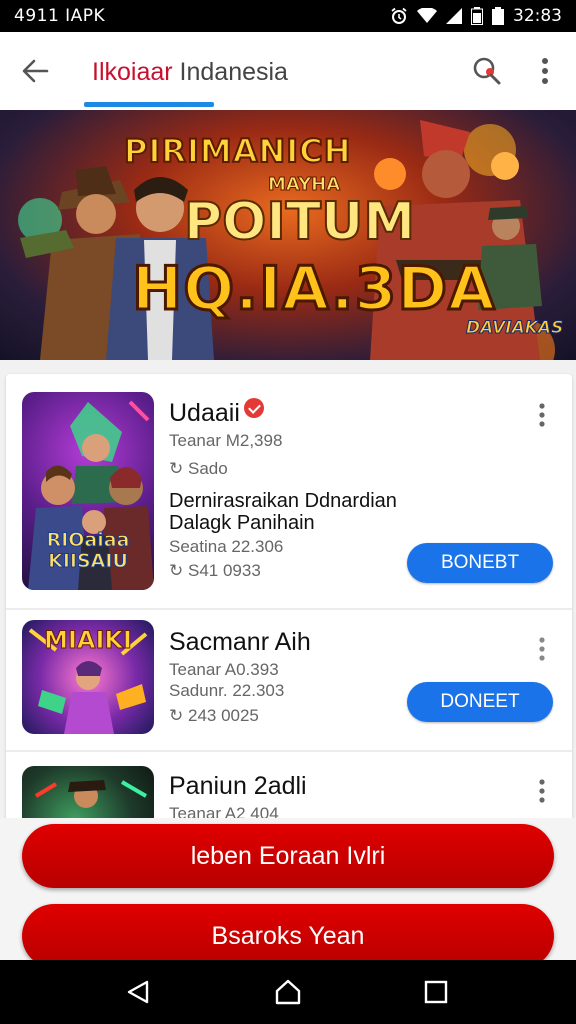 The image size is (576, 1024). What do you see at coordinates (288, 936) in the screenshot?
I see `secondary-action-button: Bsaroks Yean` at bounding box center [288, 936].